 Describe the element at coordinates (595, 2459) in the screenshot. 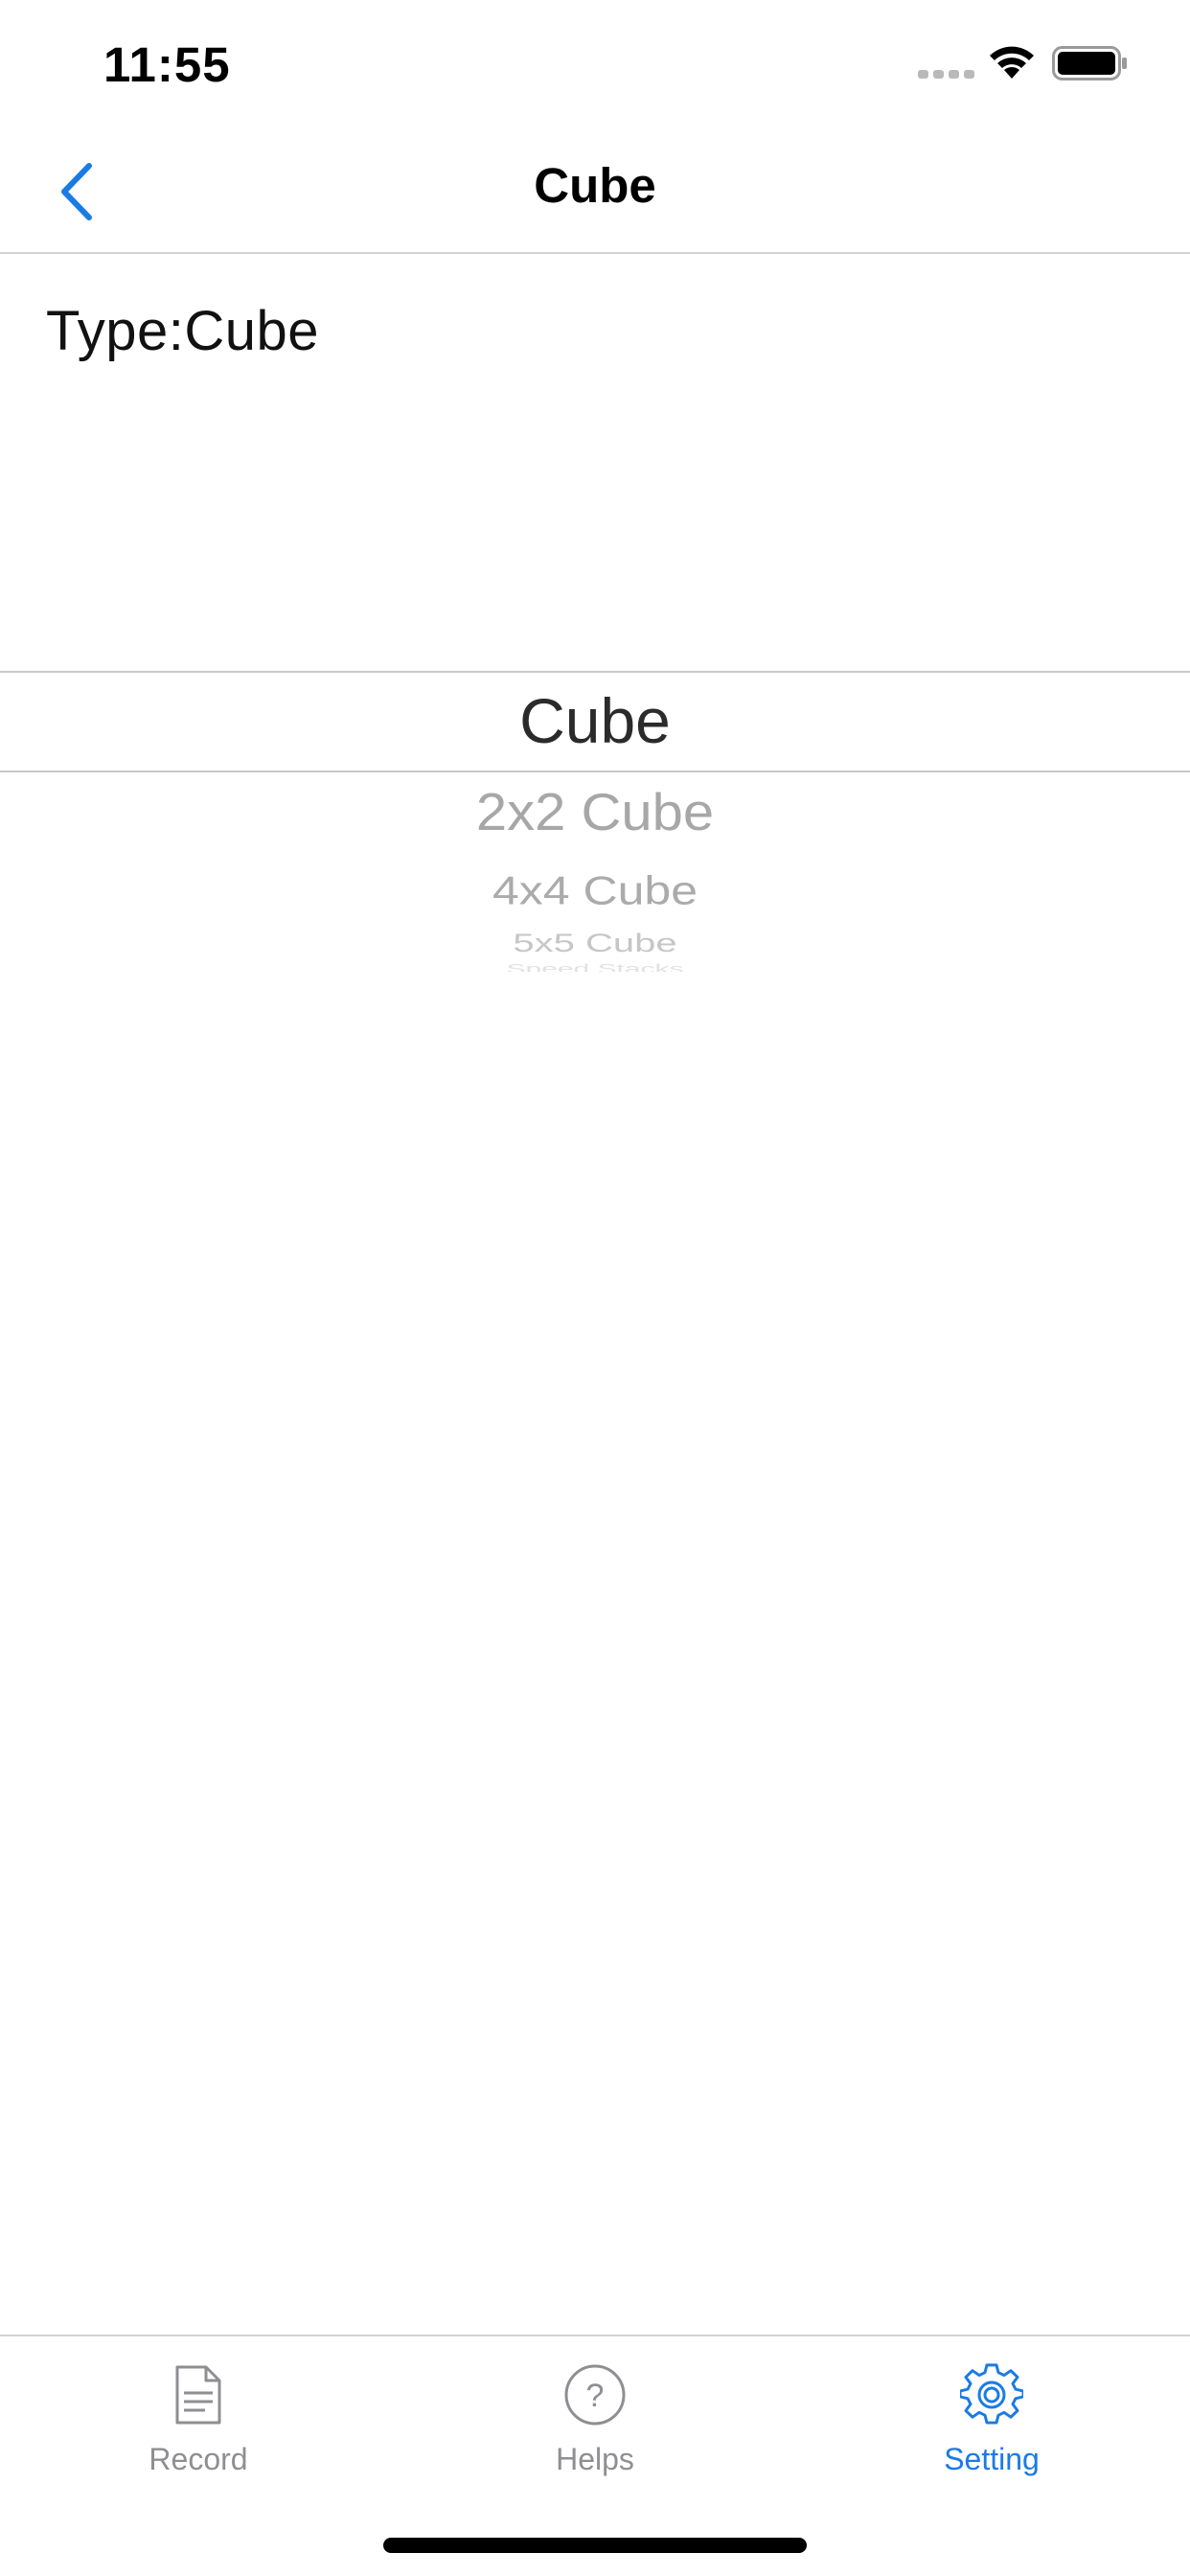

I see `tab-label: Helps` at that location.